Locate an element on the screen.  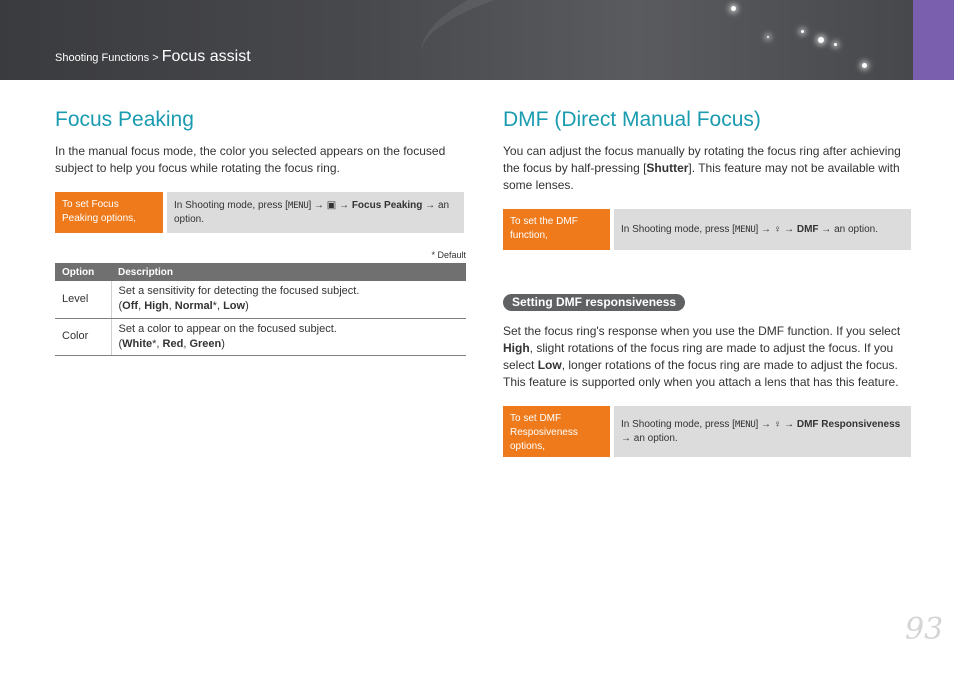
breadcrumb-current: Focus assist is located at coordinates (206, 56).